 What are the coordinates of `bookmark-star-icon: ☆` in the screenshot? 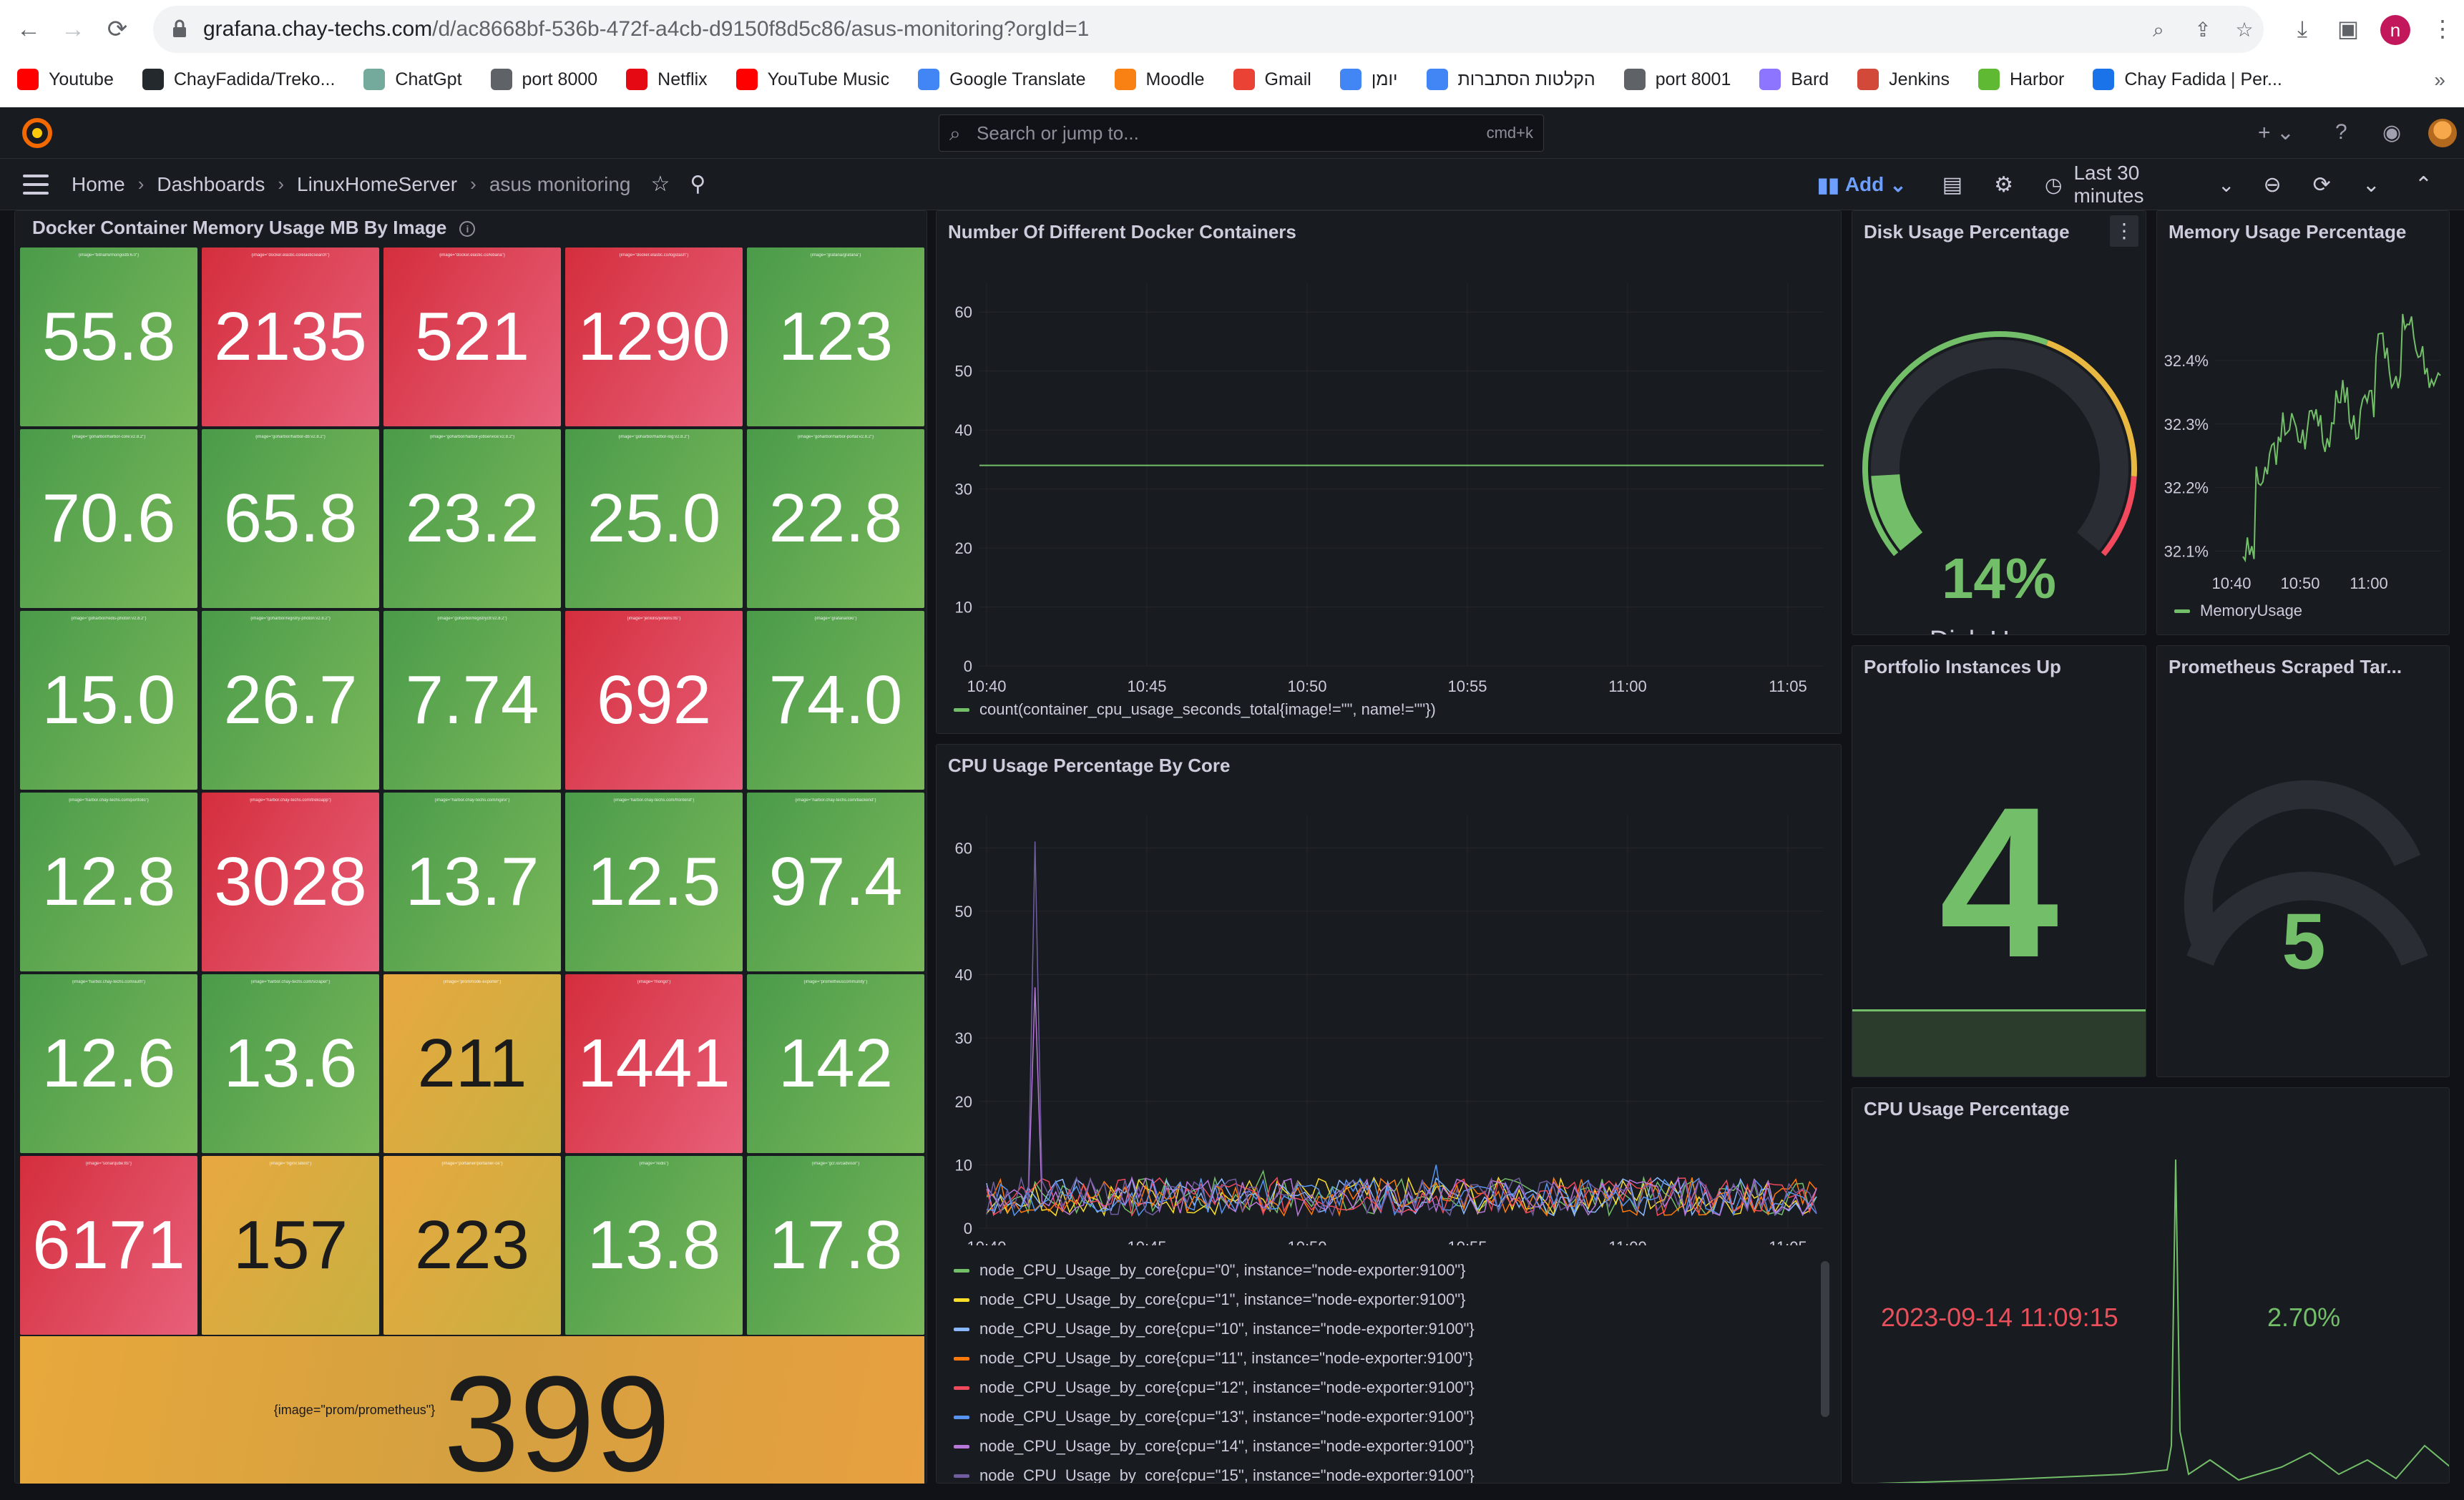 It's located at (2244, 30).